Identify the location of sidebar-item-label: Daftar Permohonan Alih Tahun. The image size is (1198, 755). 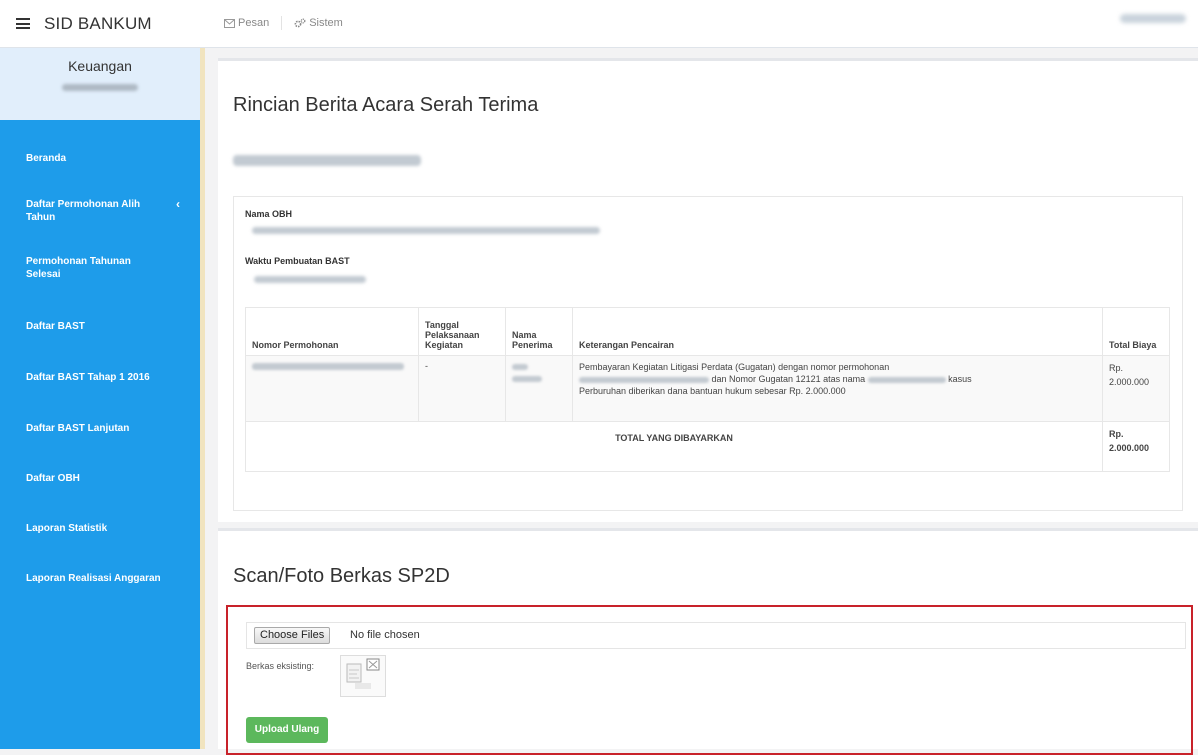
(83, 211).